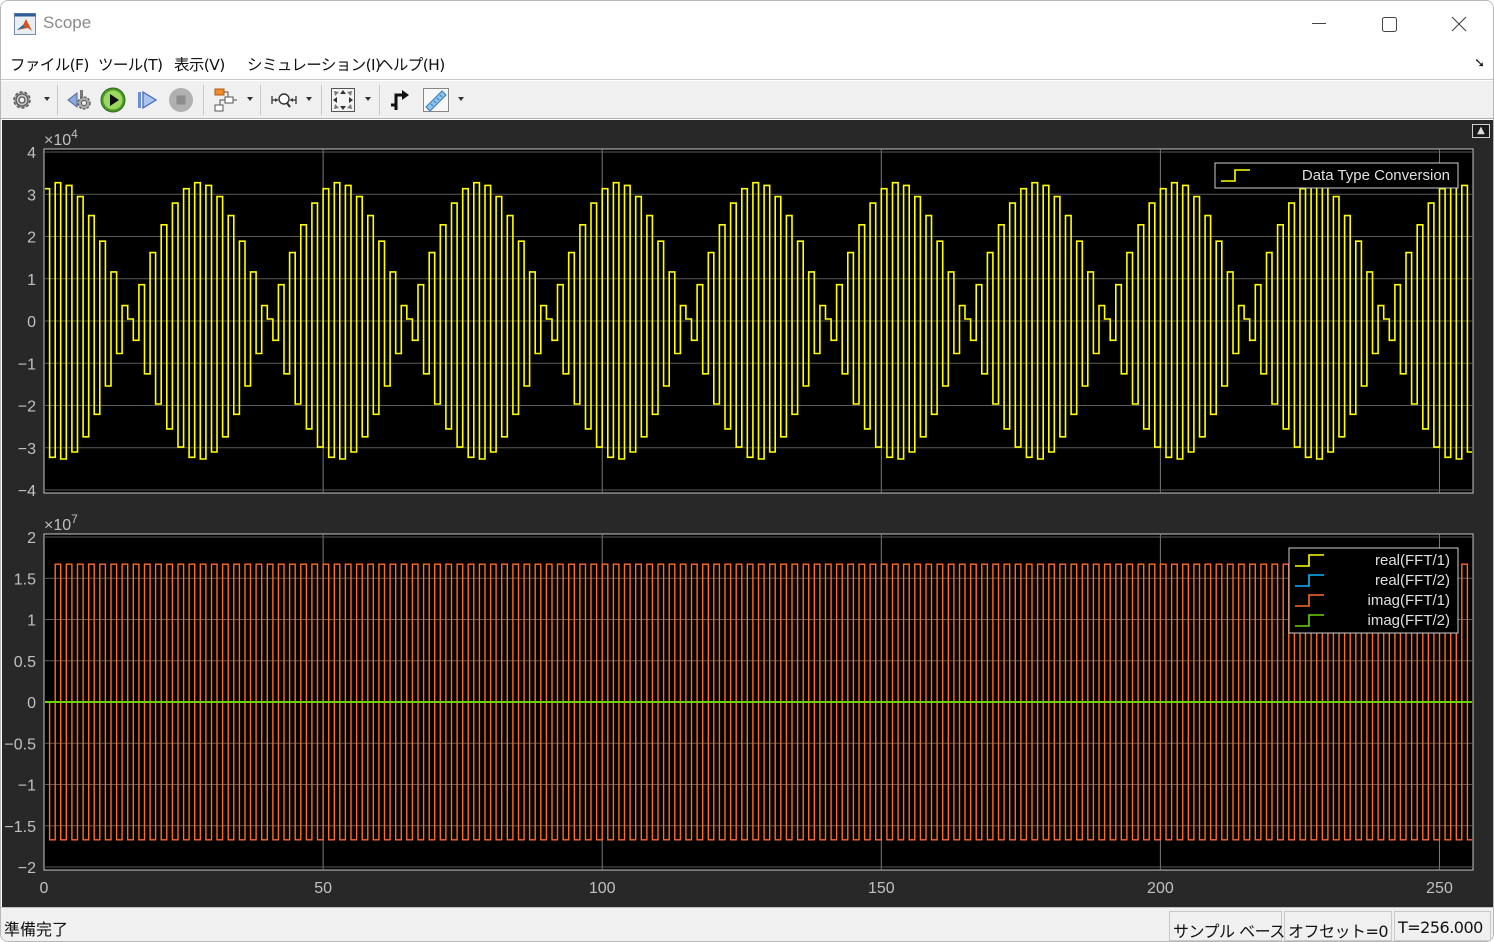 This screenshot has height=942, width=1494. What do you see at coordinates (250, 99) in the screenshot?
I see `highlight-block-dropdown-icon` at bounding box center [250, 99].